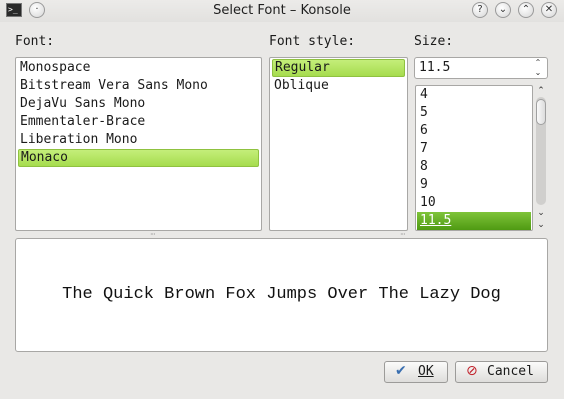  What do you see at coordinates (338, 144) in the screenshot?
I see `font-style-list: Regular Oblique` at bounding box center [338, 144].